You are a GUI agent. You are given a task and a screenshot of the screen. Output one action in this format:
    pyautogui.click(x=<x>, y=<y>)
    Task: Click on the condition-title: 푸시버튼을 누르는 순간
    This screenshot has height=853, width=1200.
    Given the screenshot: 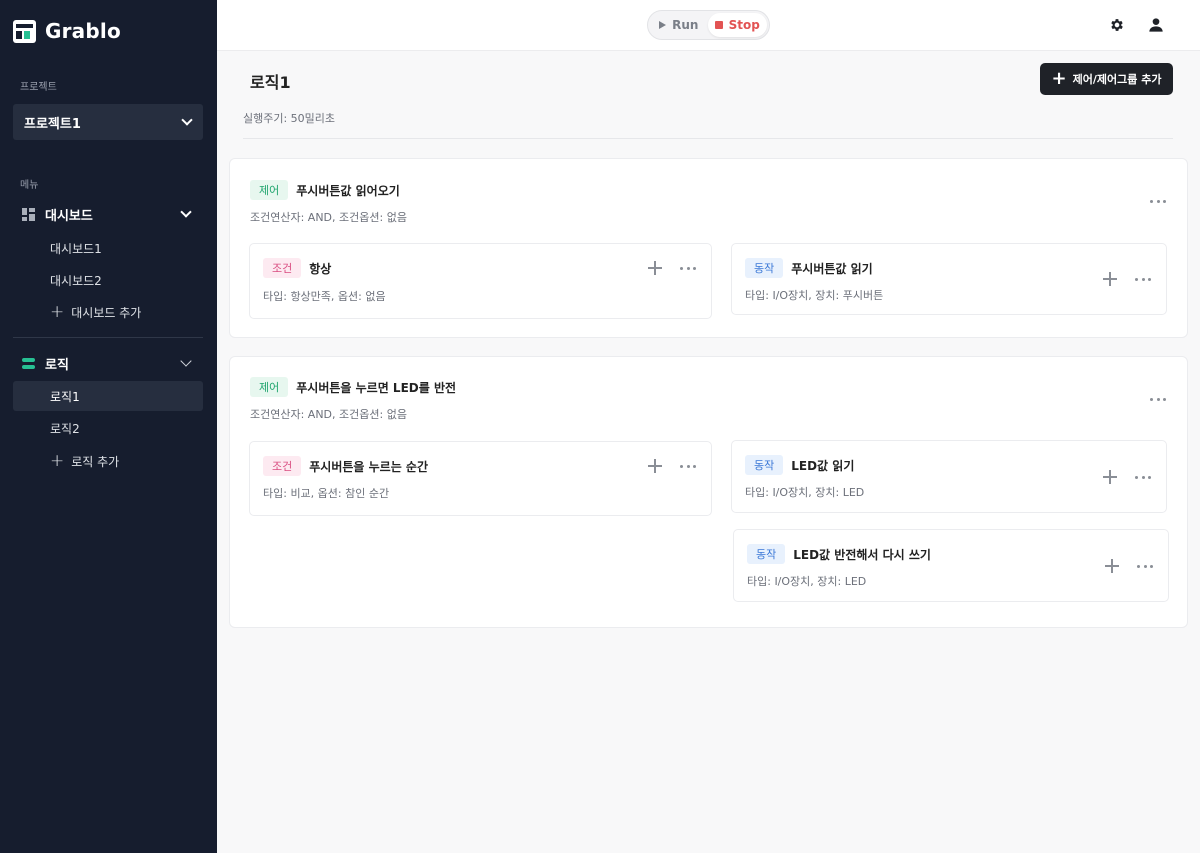 What is the action you would take?
    pyautogui.click(x=369, y=466)
    